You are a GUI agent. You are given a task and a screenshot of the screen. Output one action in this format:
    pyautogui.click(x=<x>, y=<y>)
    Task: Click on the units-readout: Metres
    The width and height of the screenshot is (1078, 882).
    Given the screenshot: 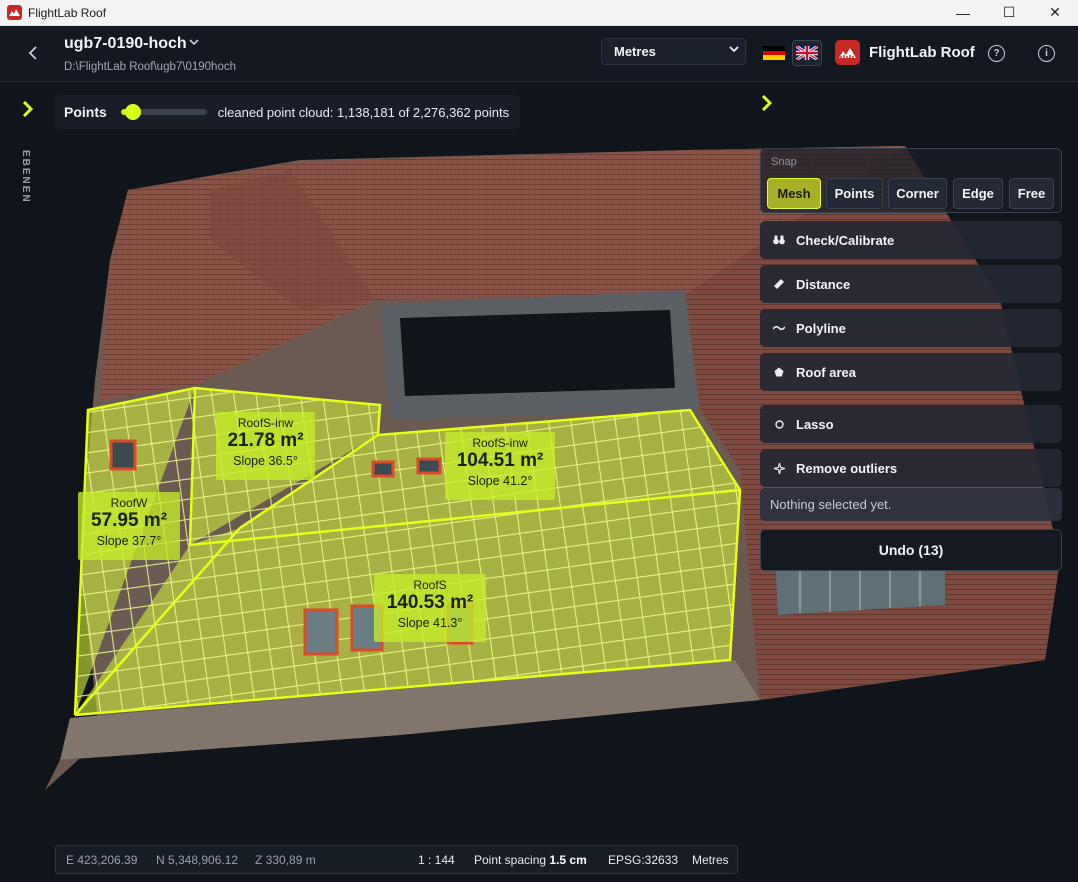 What is the action you would take?
    pyautogui.click(x=710, y=860)
    